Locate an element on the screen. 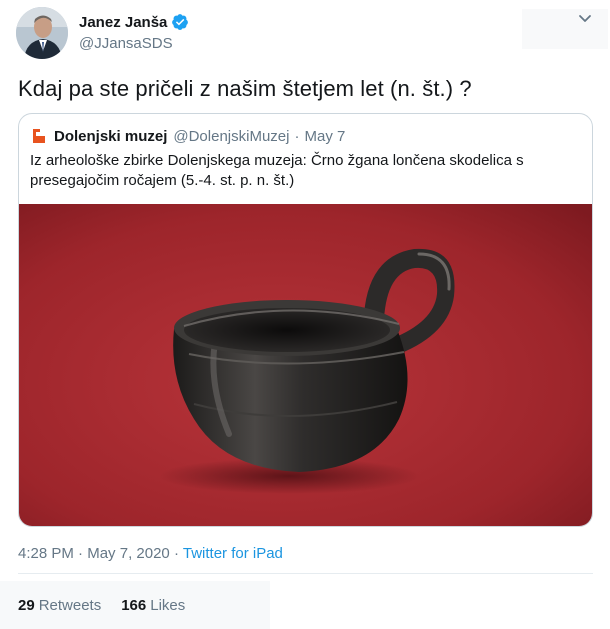 Image resolution: width=610 pixels, height=629 pixels. retweets-count: 29 is located at coordinates (26, 605).